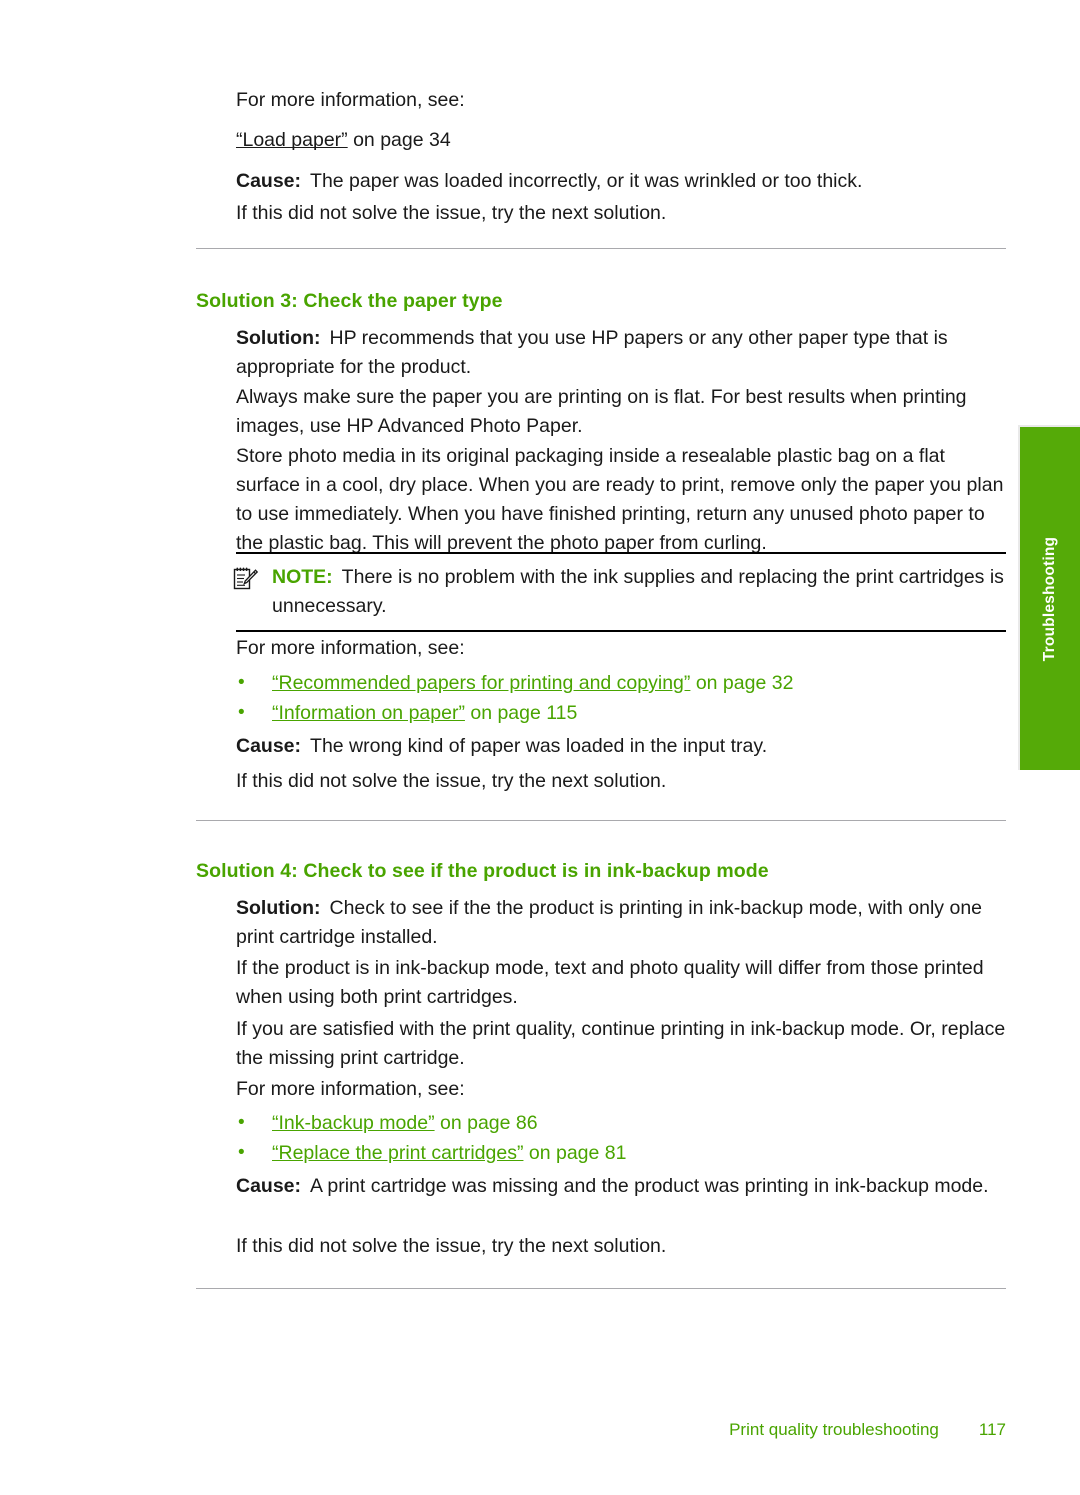  What do you see at coordinates (397, 1153) in the screenshot?
I see `link-text: “Replace the print cartridges”` at bounding box center [397, 1153].